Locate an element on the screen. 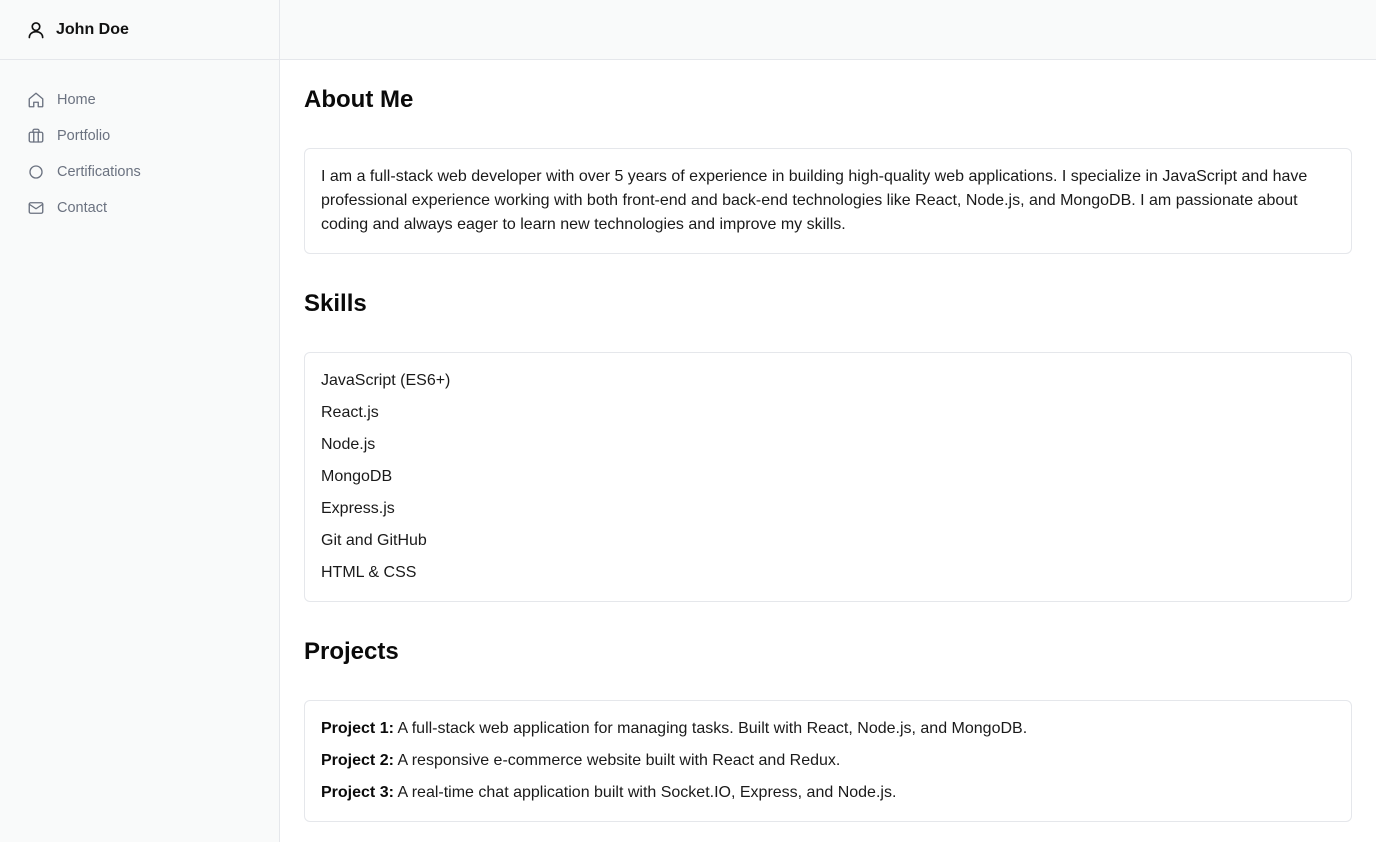  sidebar-nav: Home Portfolio Certifications Contact is located at coordinates (139, 143).